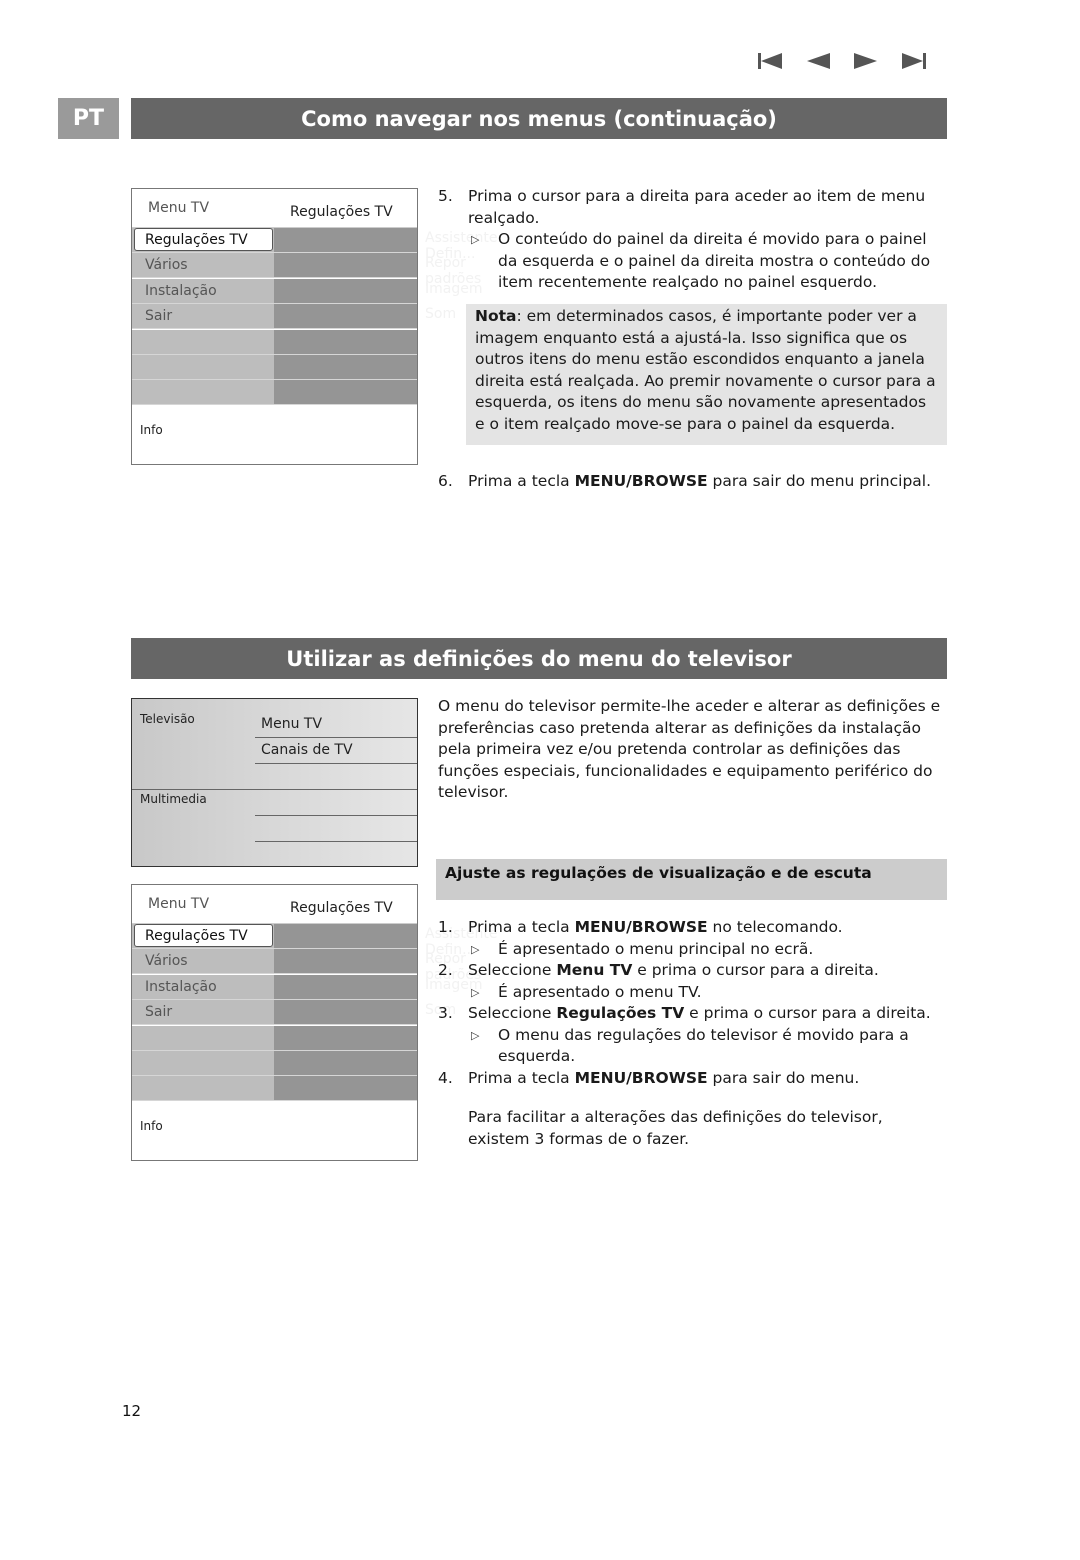  Describe the element at coordinates (173, 799) in the screenshot. I see `group-multimedia: Multimedia` at that location.